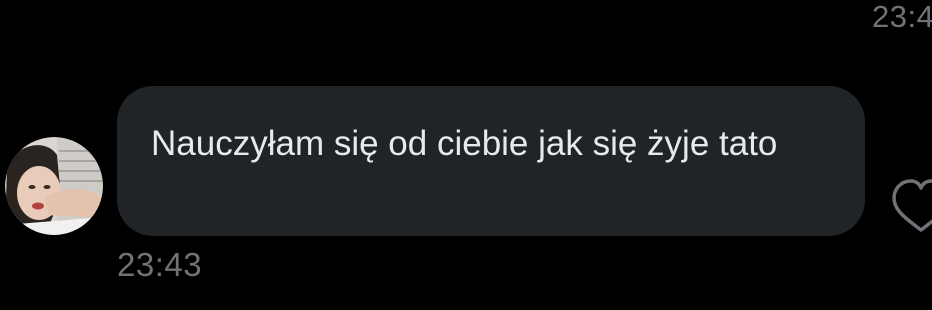 The image size is (932, 310). Describe the element at coordinates (911, 205) in the screenshot. I see `heart-outline-icon` at that location.